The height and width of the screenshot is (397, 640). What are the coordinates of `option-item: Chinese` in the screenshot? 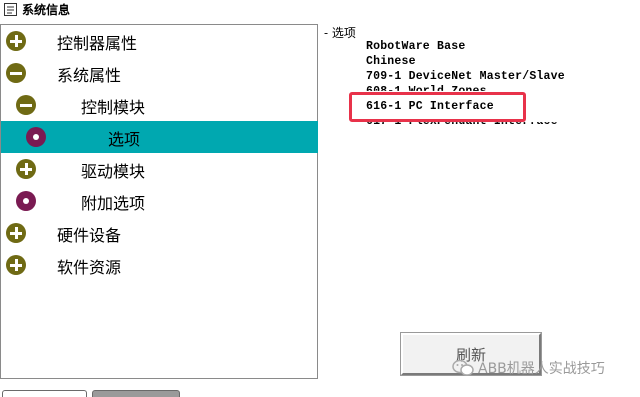 It's located at (391, 61).